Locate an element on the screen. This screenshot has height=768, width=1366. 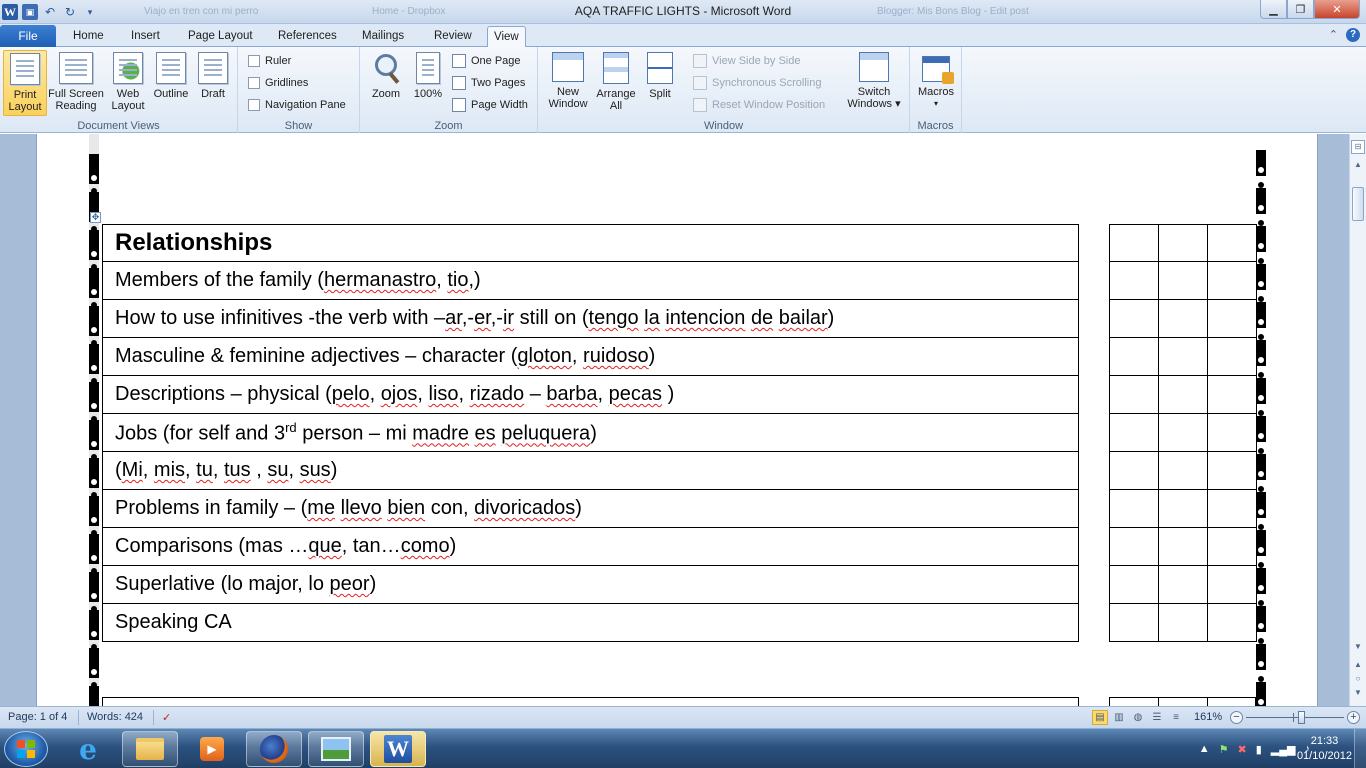
full-screen-reading-button: Full Screen Reading is located at coordinates (76, 83).